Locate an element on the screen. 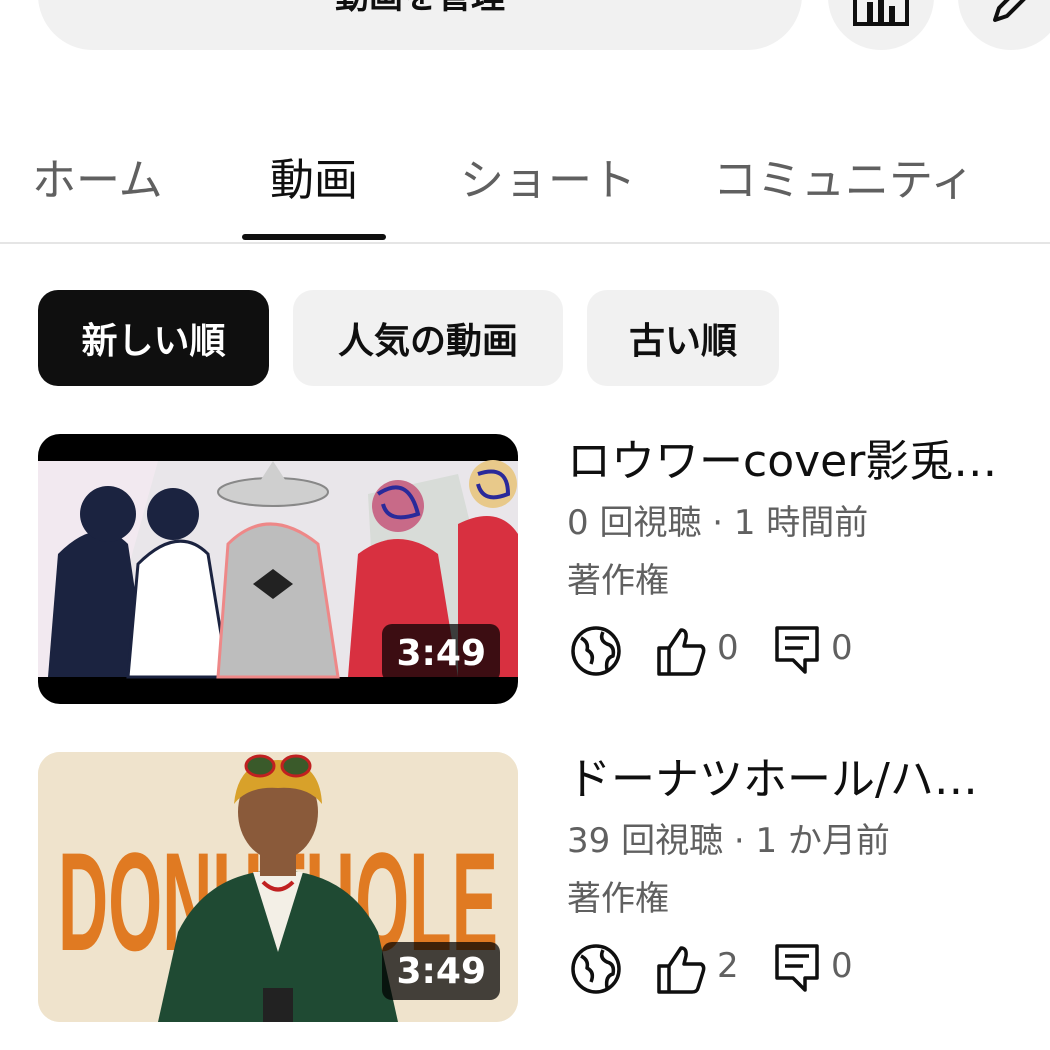 Image resolution: width=1050 pixels, height=1050 pixels. edit-channel-button is located at coordinates (1004, 25).